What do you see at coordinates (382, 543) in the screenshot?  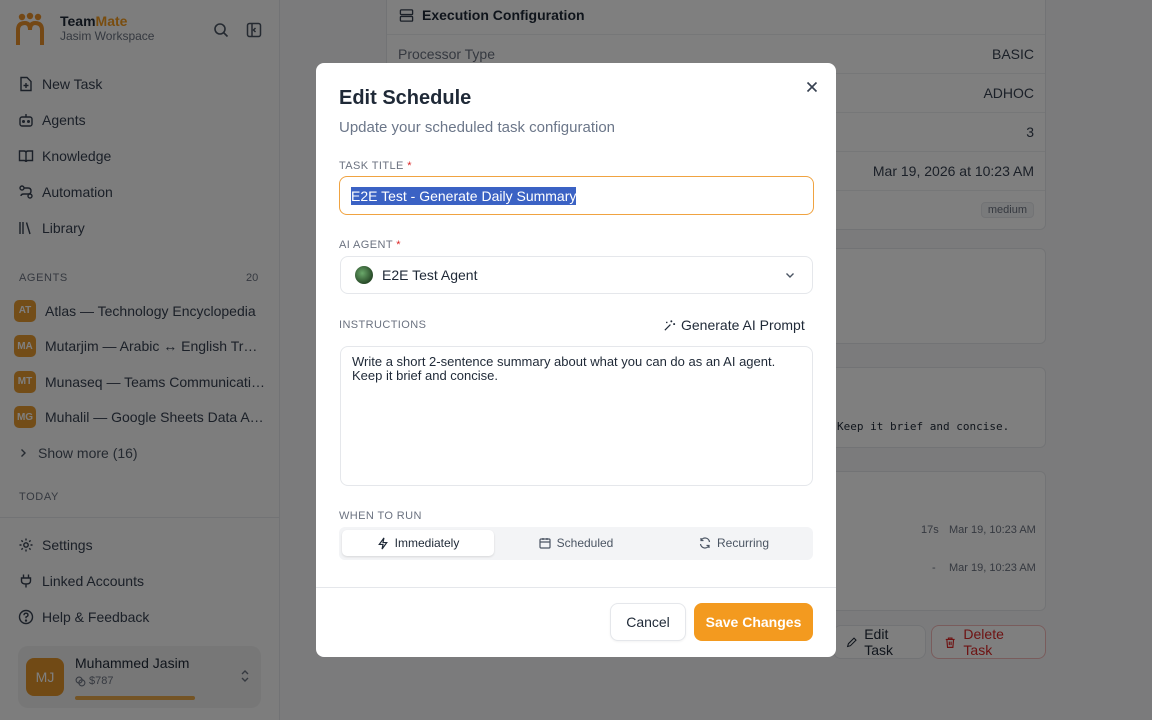 I see `lightning-icon` at bounding box center [382, 543].